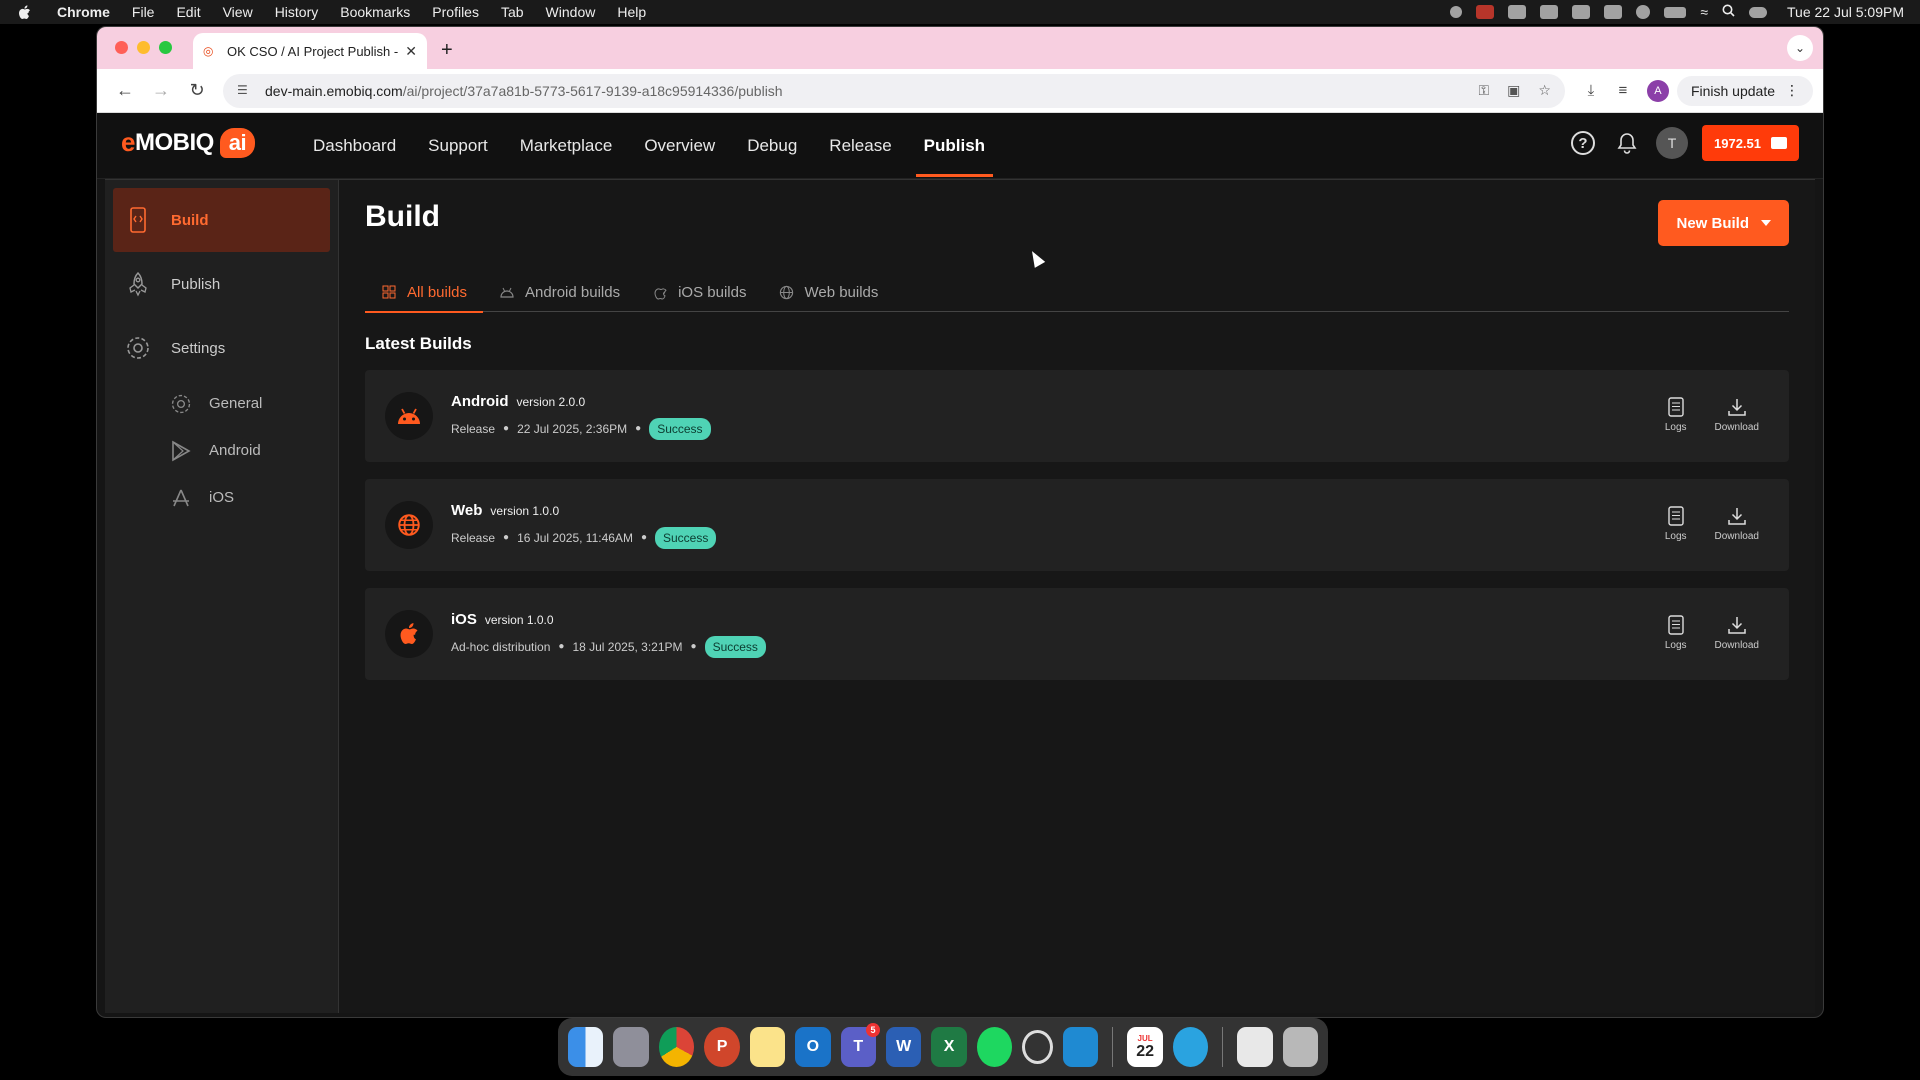  Describe the element at coordinates (455, 12) in the screenshot. I see `menu-profiles: Profiles` at that location.